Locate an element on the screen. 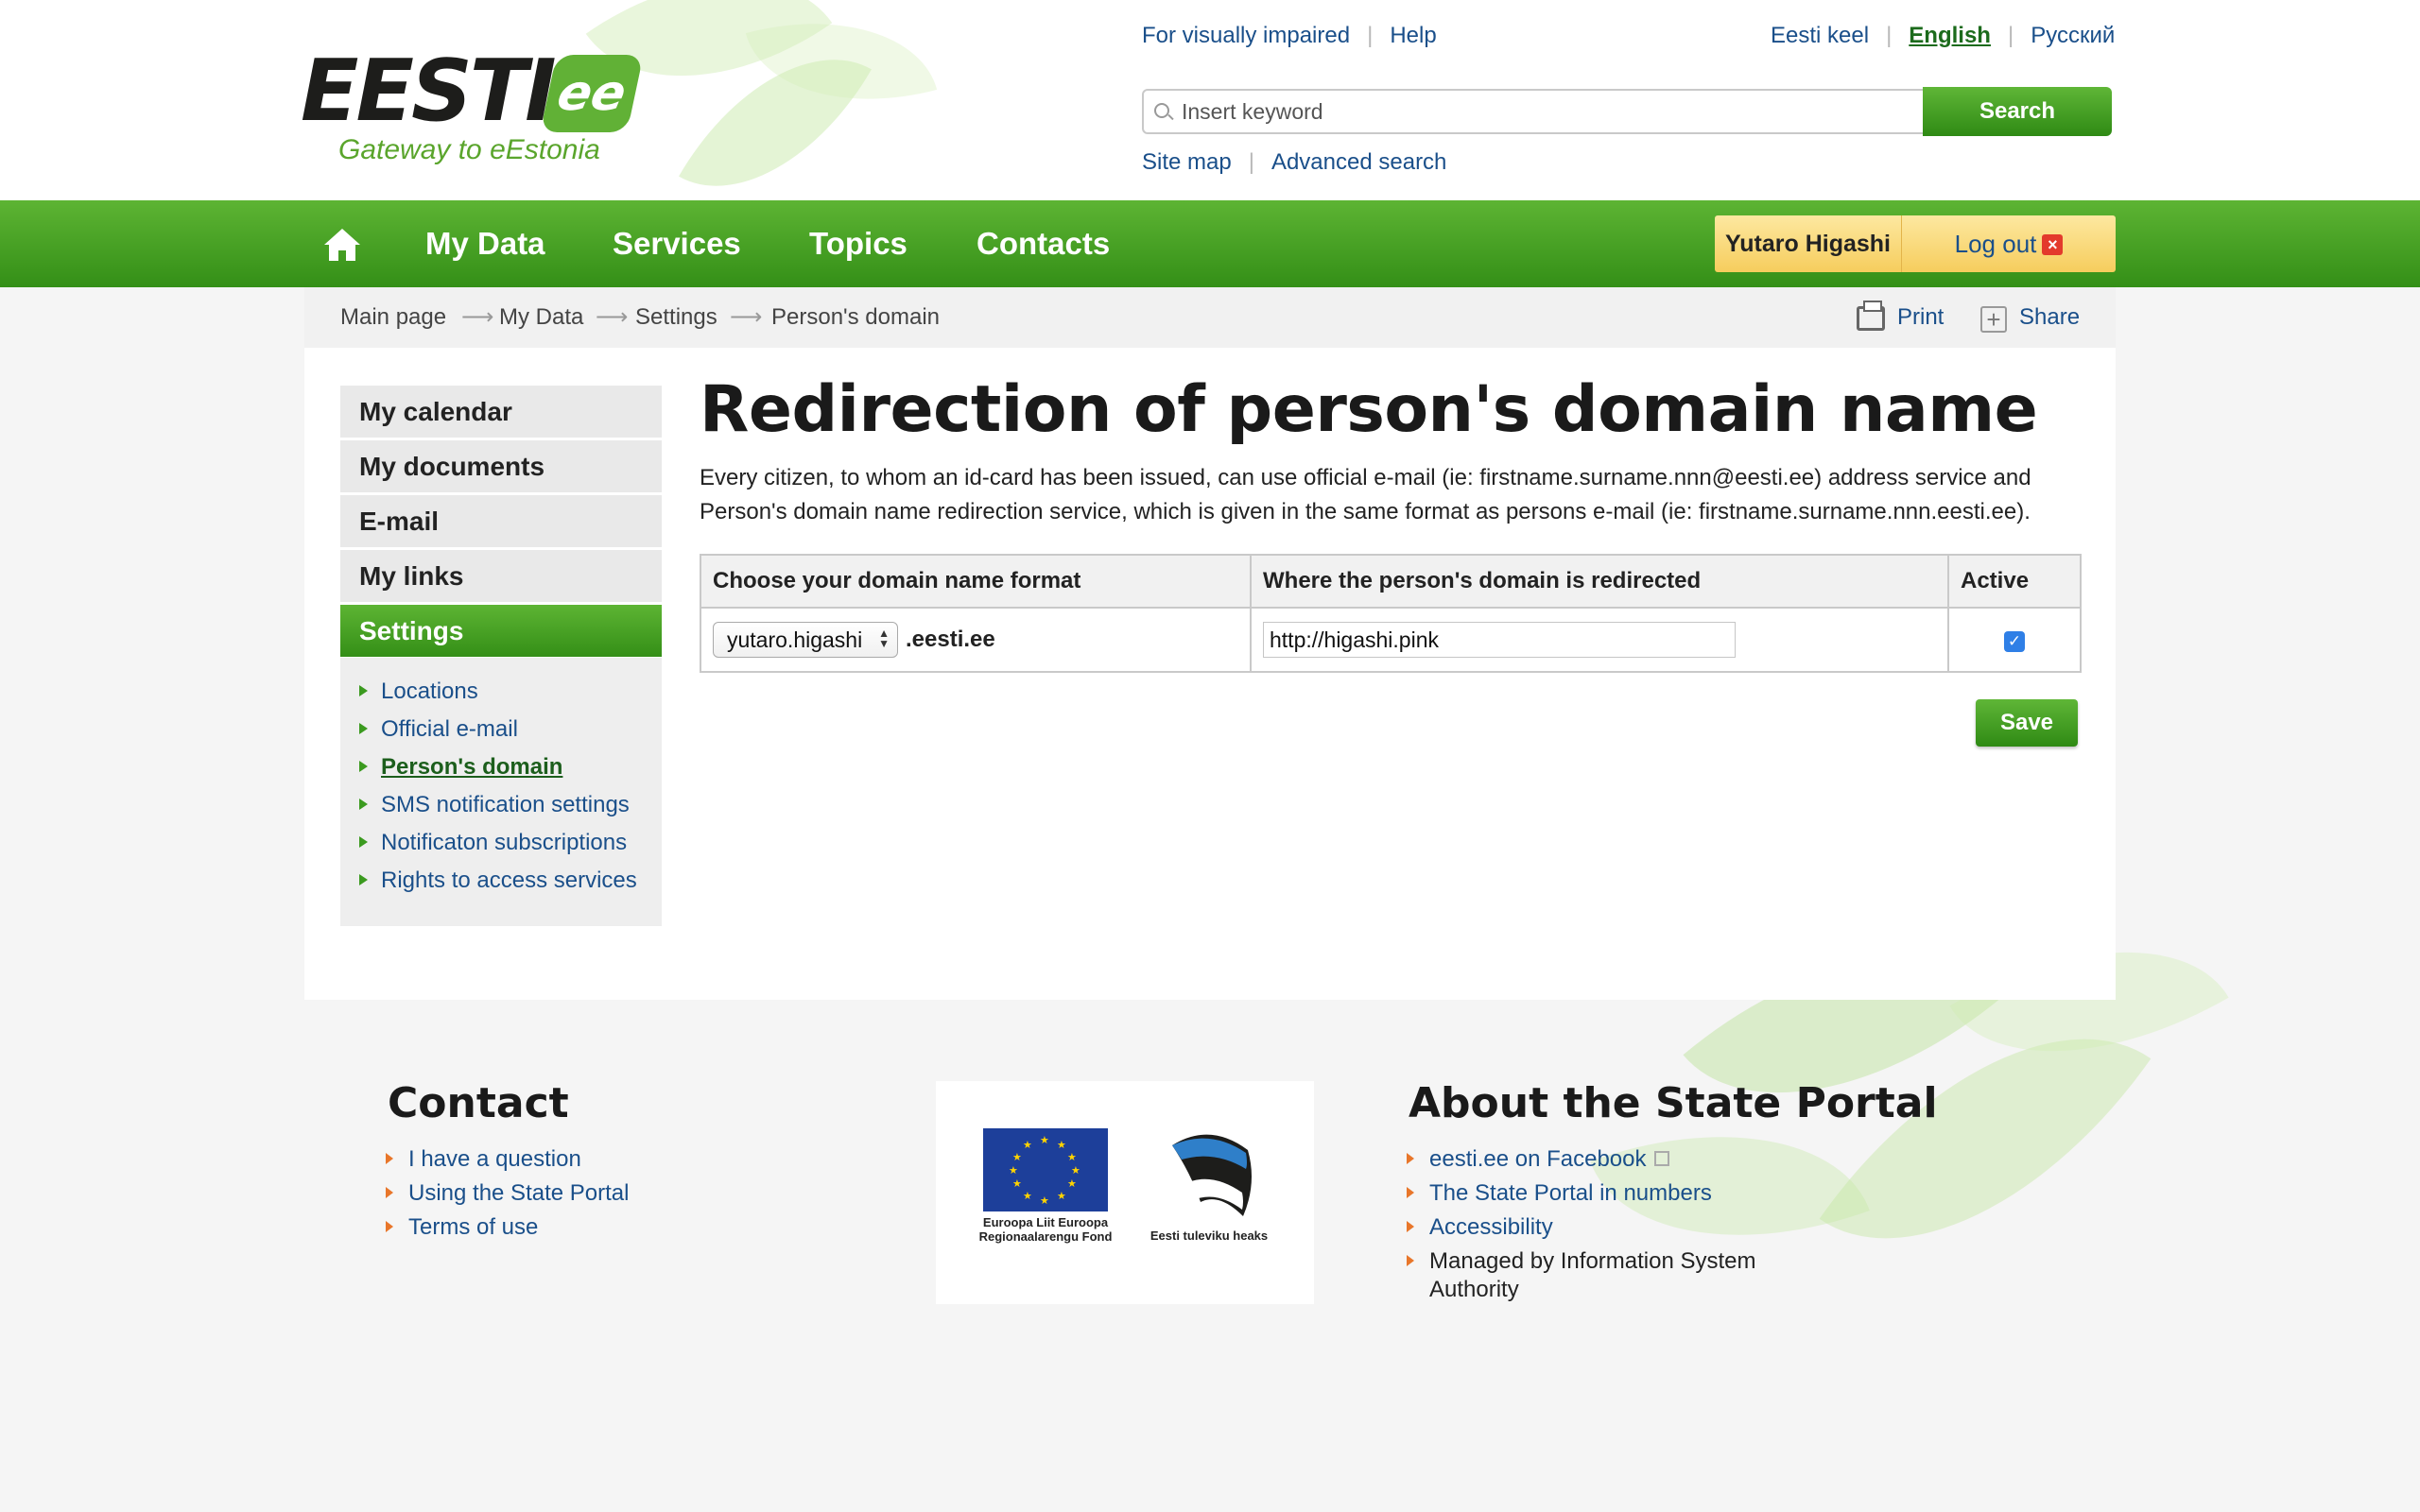 Image resolution: width=2420 pixels, height=1512 pixels. home-icon is located at coordinates (342, 245).